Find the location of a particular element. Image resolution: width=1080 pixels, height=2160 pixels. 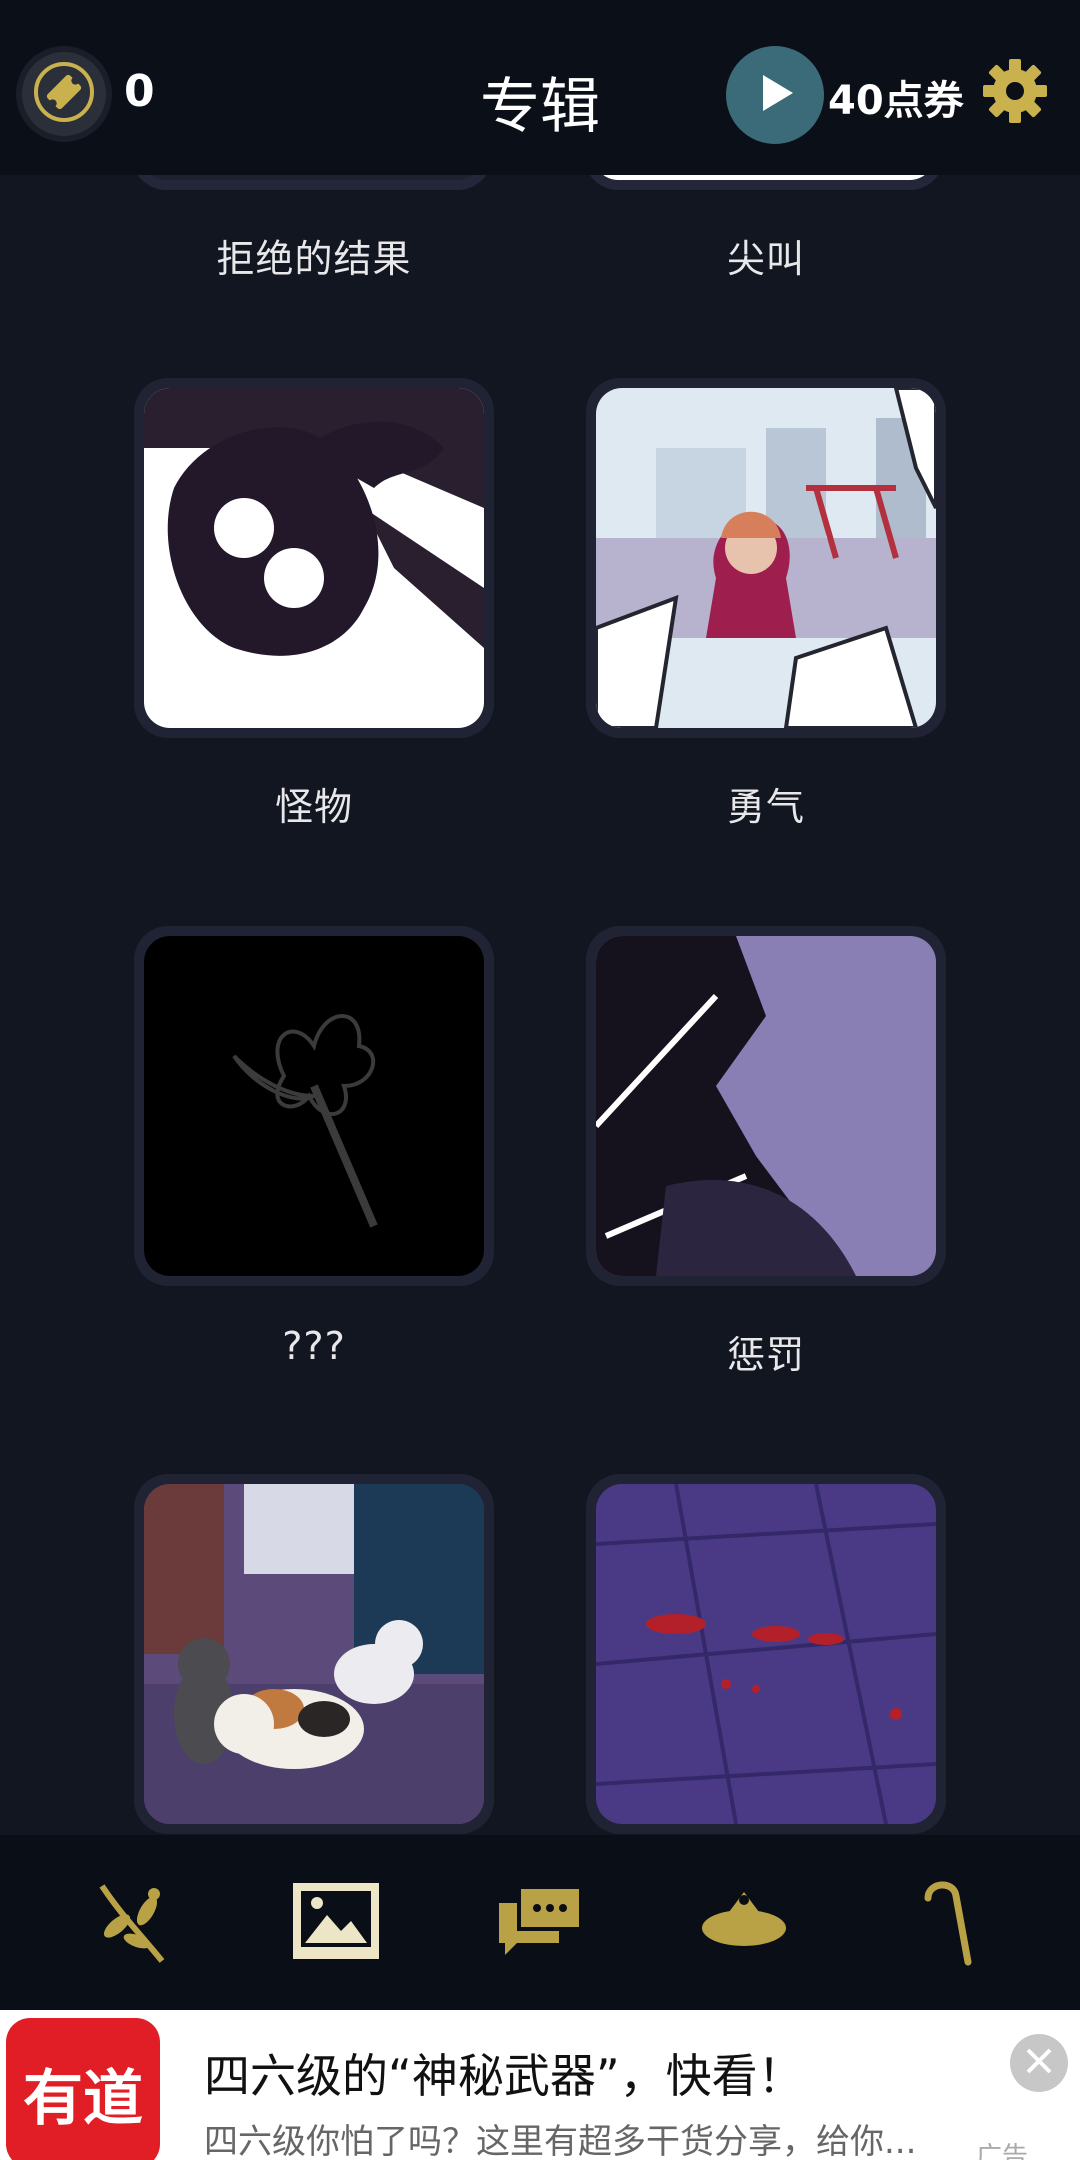

ad-close-button is located at coordinates (1039, 2063).